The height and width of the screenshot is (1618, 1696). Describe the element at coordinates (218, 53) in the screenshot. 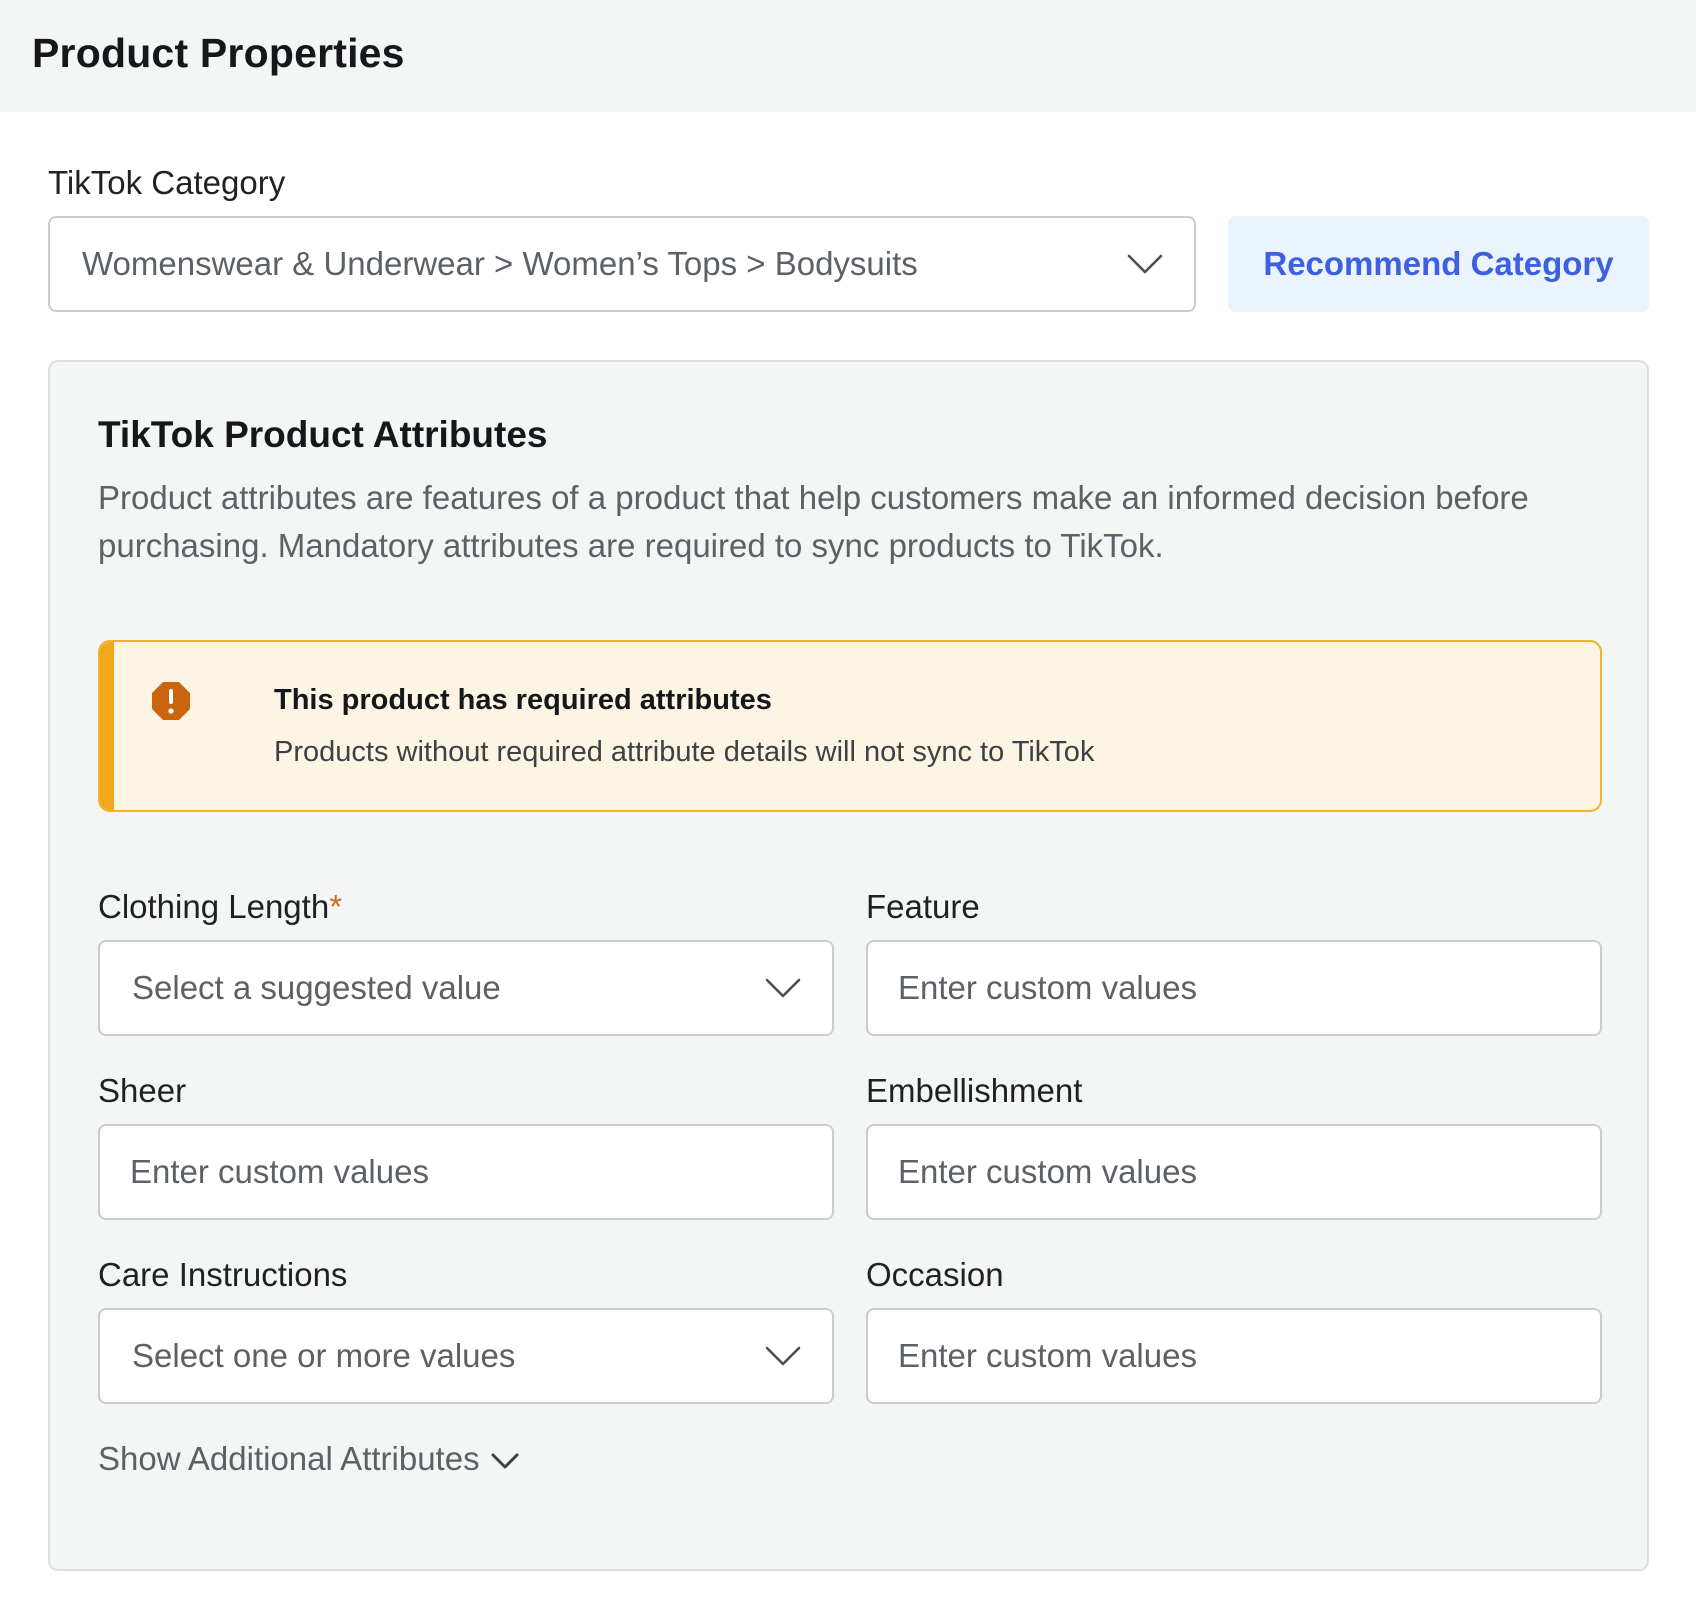

I see `page-title: Product Properties` at that location.